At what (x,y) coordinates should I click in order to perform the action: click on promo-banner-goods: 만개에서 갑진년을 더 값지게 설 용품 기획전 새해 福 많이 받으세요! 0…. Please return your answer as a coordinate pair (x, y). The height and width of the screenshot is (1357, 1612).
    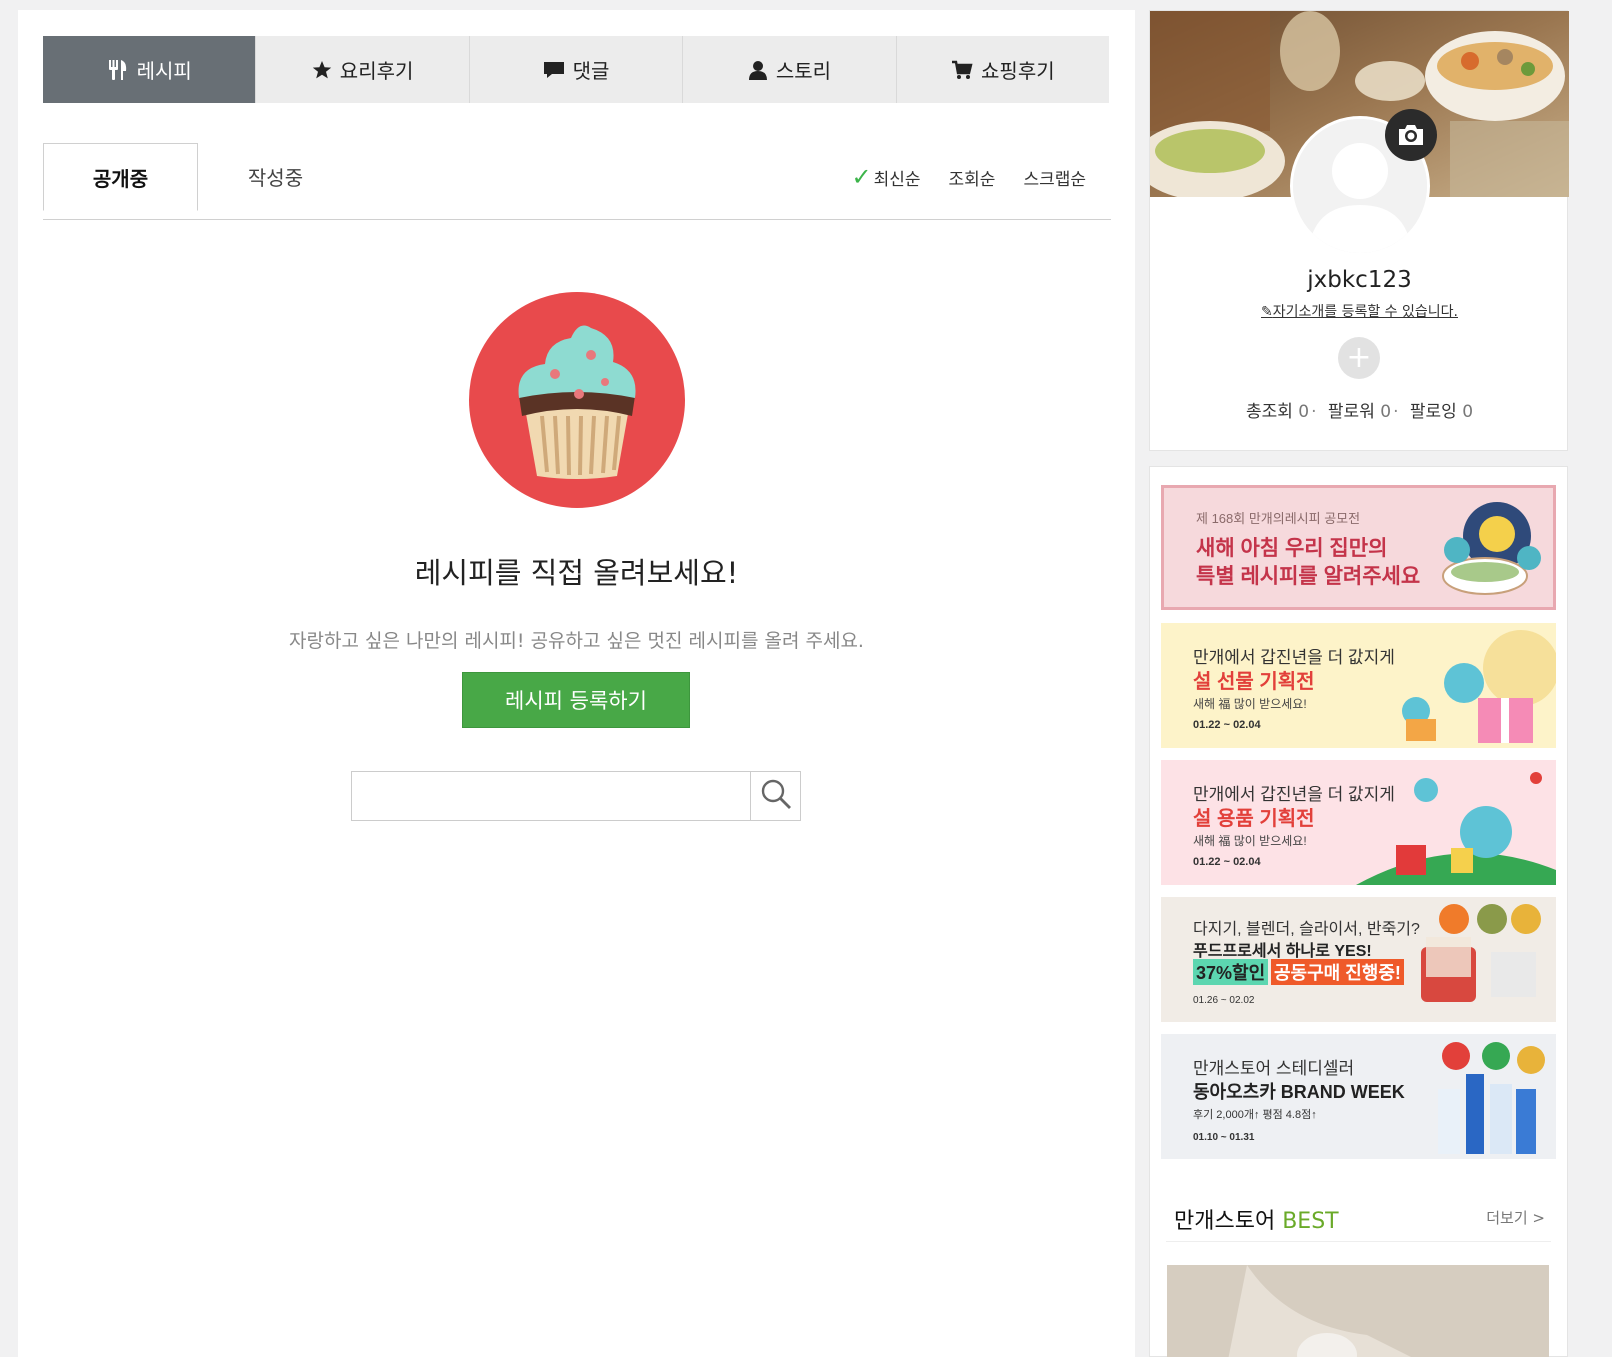
    Looking at the image, I should click on (1358, 822).